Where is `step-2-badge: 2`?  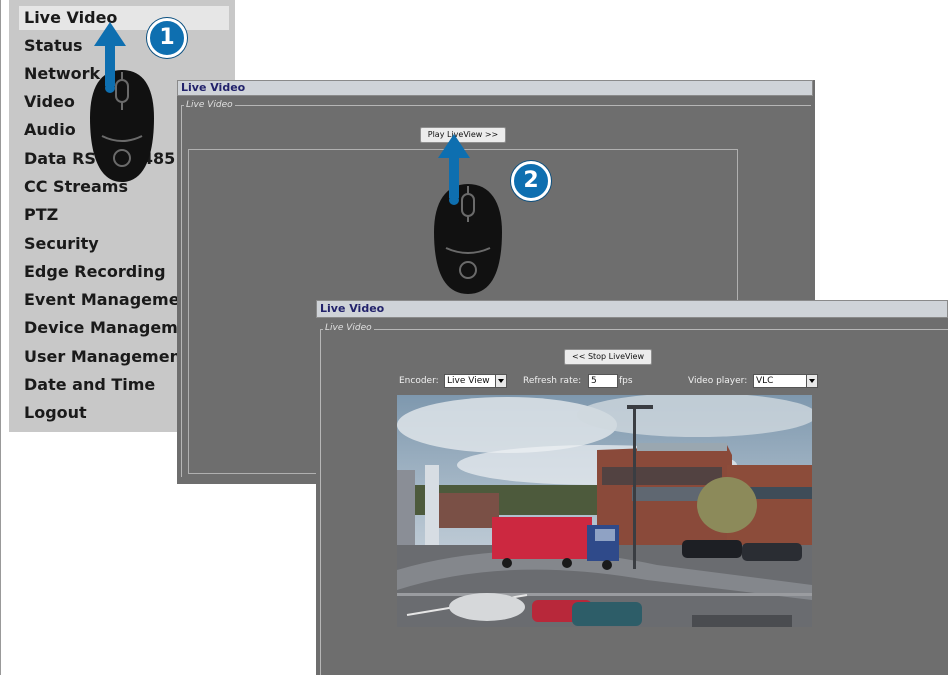
step-2-badge: 2 is located at coordinates (531, 181).